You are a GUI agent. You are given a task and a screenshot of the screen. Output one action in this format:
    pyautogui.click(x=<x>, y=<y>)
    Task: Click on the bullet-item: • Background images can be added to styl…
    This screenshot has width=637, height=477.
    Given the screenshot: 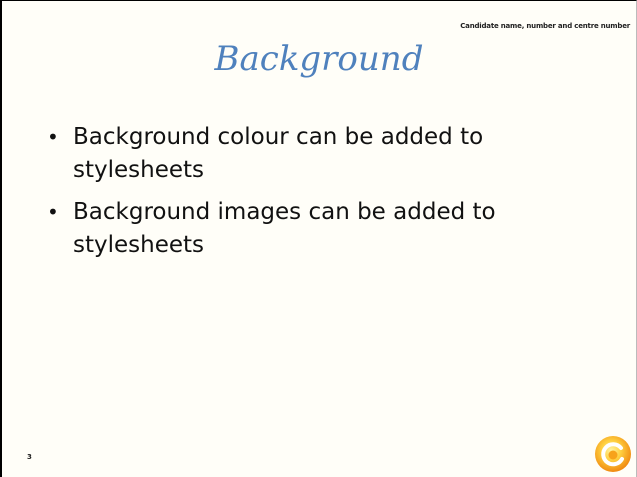 What is the action you would take?
    pyautogui.click(x=322, y=229)
    